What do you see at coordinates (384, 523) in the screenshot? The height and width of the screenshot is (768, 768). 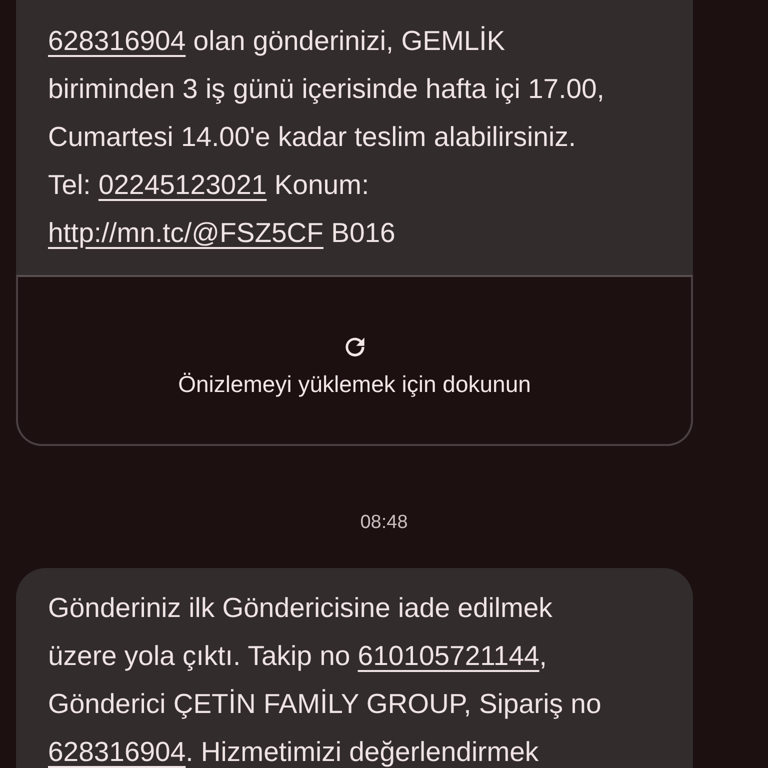 I see `message-timestamp: 08:48` at bounding box center [384, 523].